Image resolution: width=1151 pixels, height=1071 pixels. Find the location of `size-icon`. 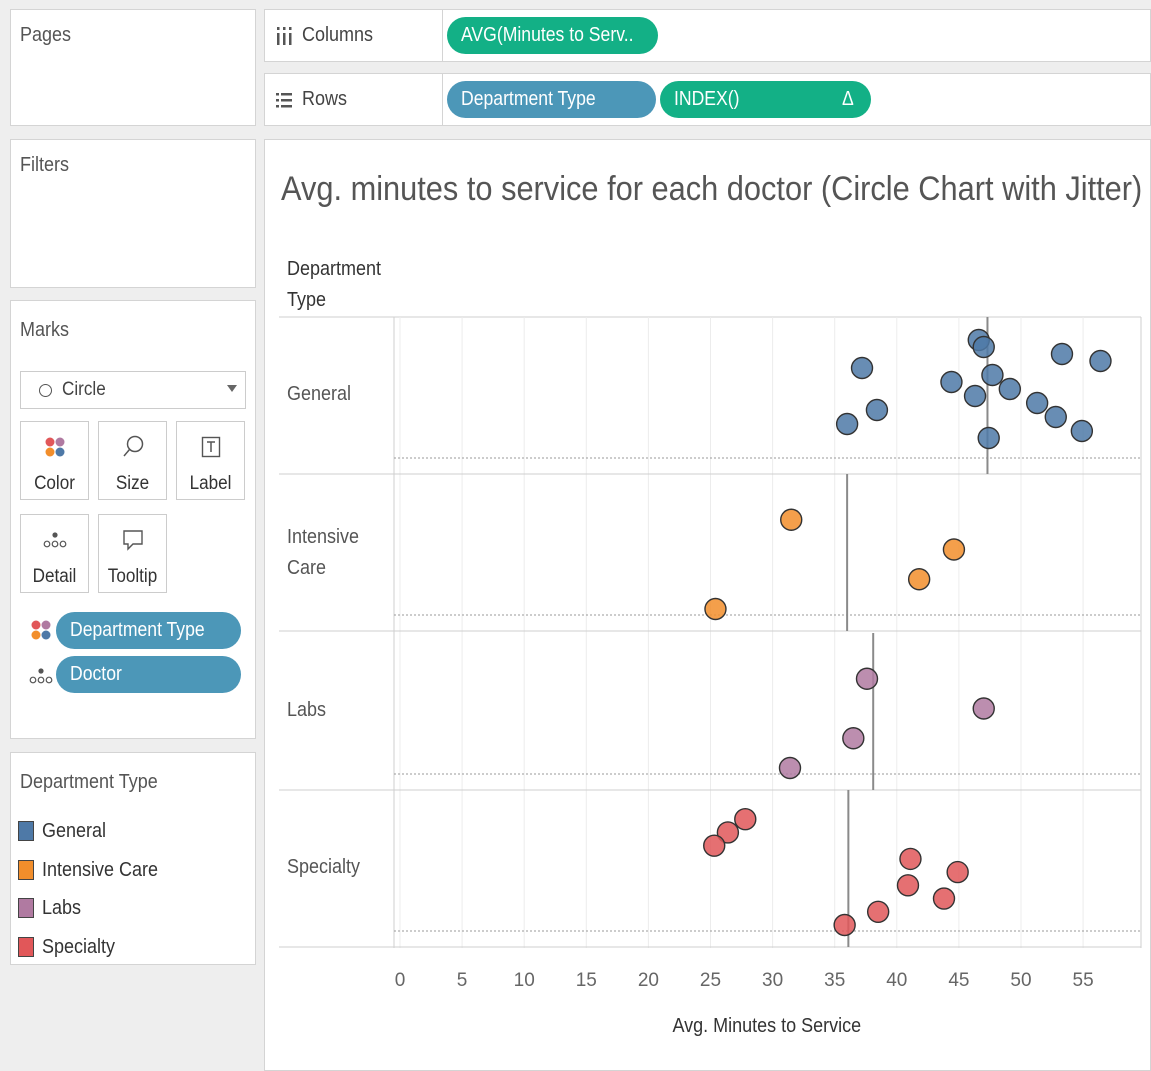

size-icon is located at coordinates (132, 447).